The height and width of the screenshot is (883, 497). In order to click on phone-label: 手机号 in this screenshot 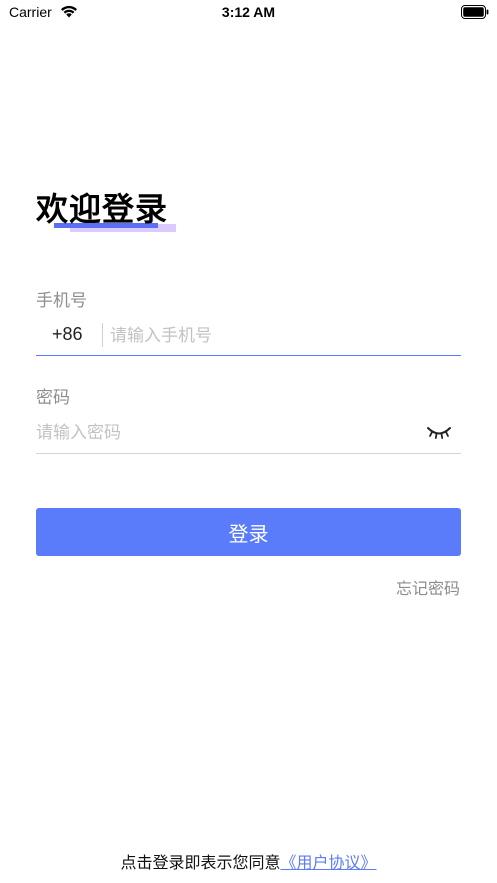, I will do `click(61, 301)`.